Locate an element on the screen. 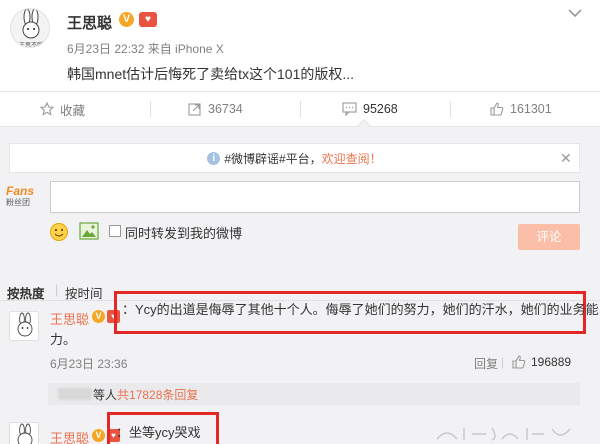 Image resolution: width=600 pixels, height=444 pixels. post-action-bar: 收藏 36734 95268 161301 is located at coordinates (300, 109).